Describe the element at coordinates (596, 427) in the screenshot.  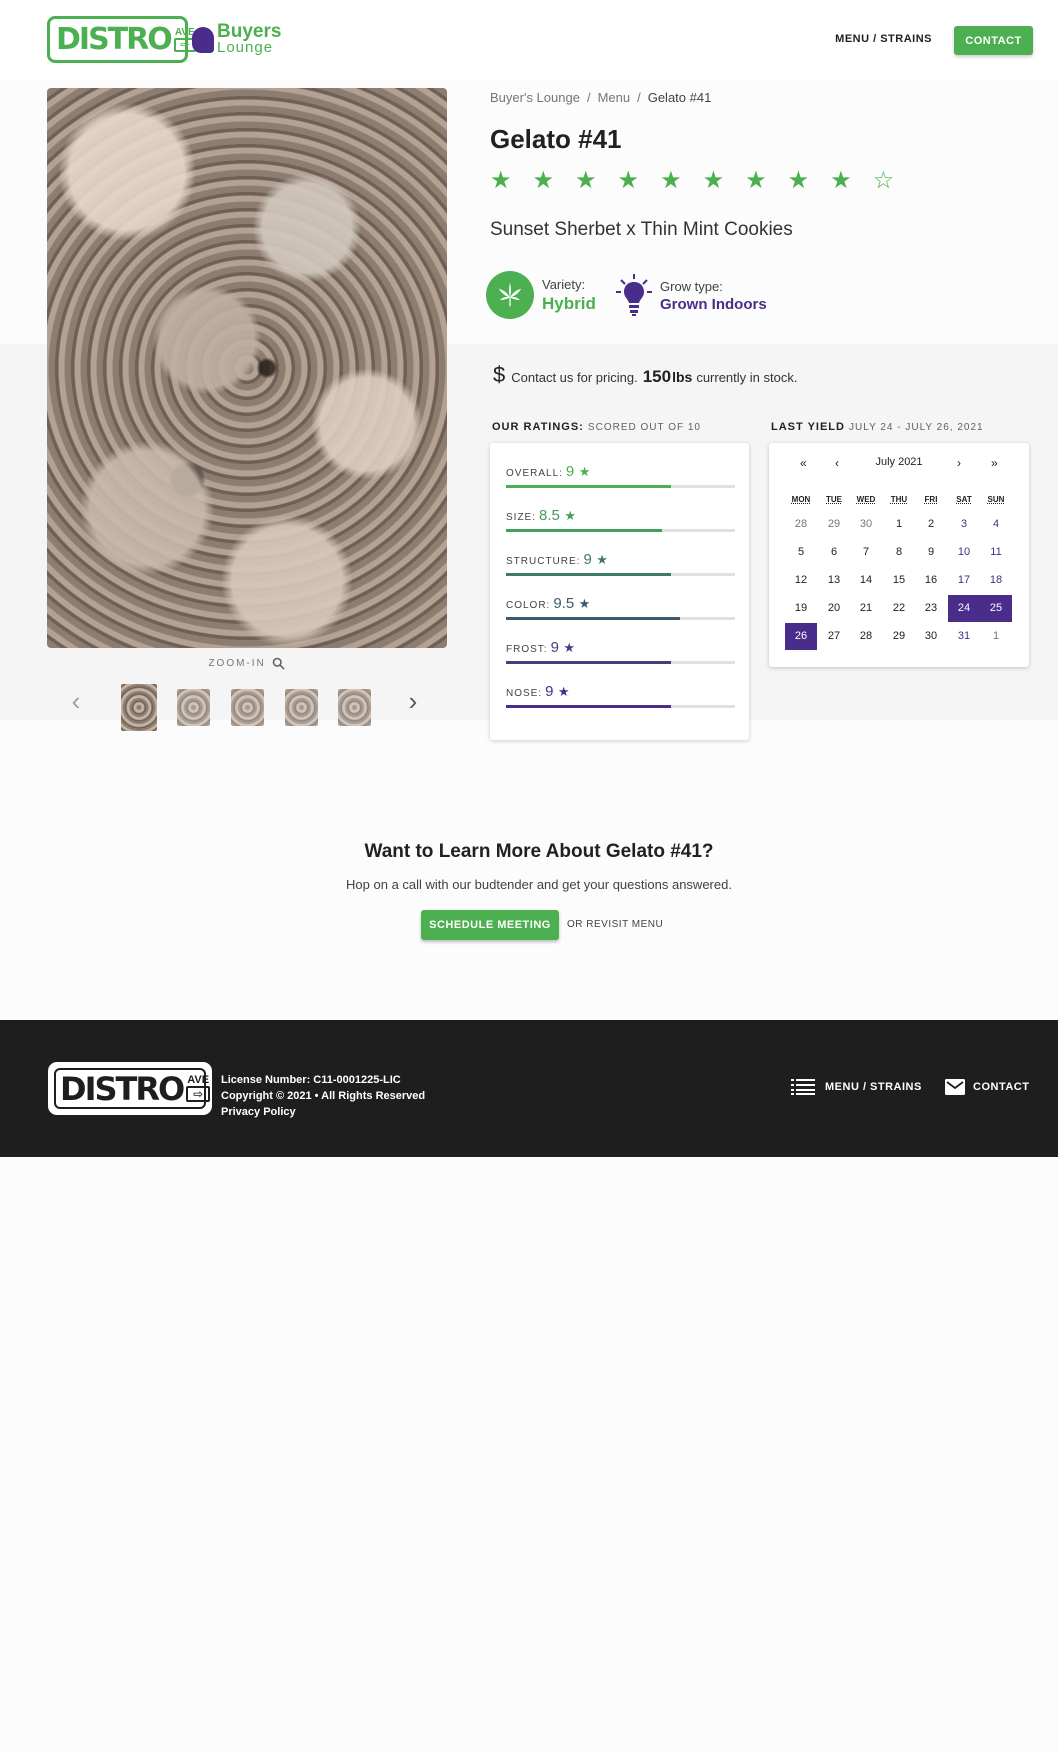
I see `ratings-heading: OUR RATINGS: SCORED OUT OF 10` at that location.